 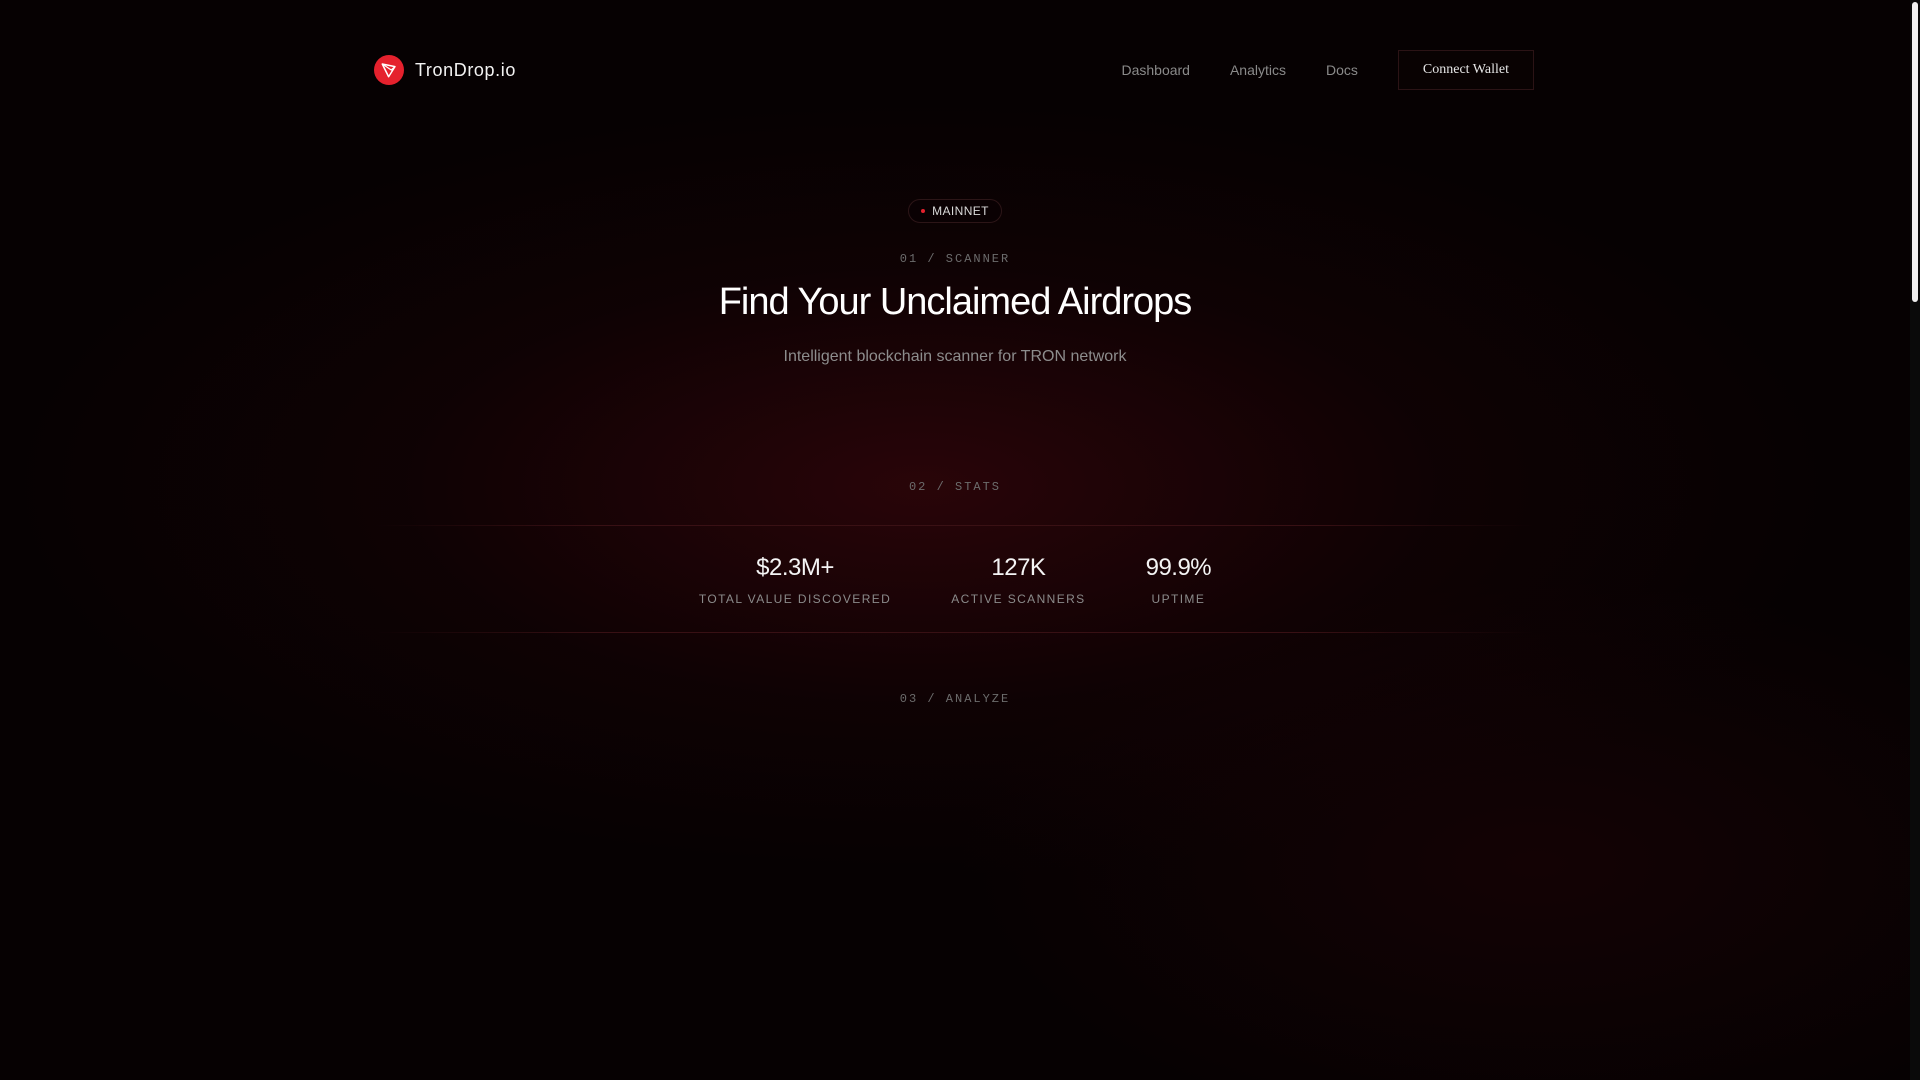 What do you see at coordinates (1342, 70) in the screenshot?
I see `nav-link-docs: Docs` at bounding box center [1342, 70].